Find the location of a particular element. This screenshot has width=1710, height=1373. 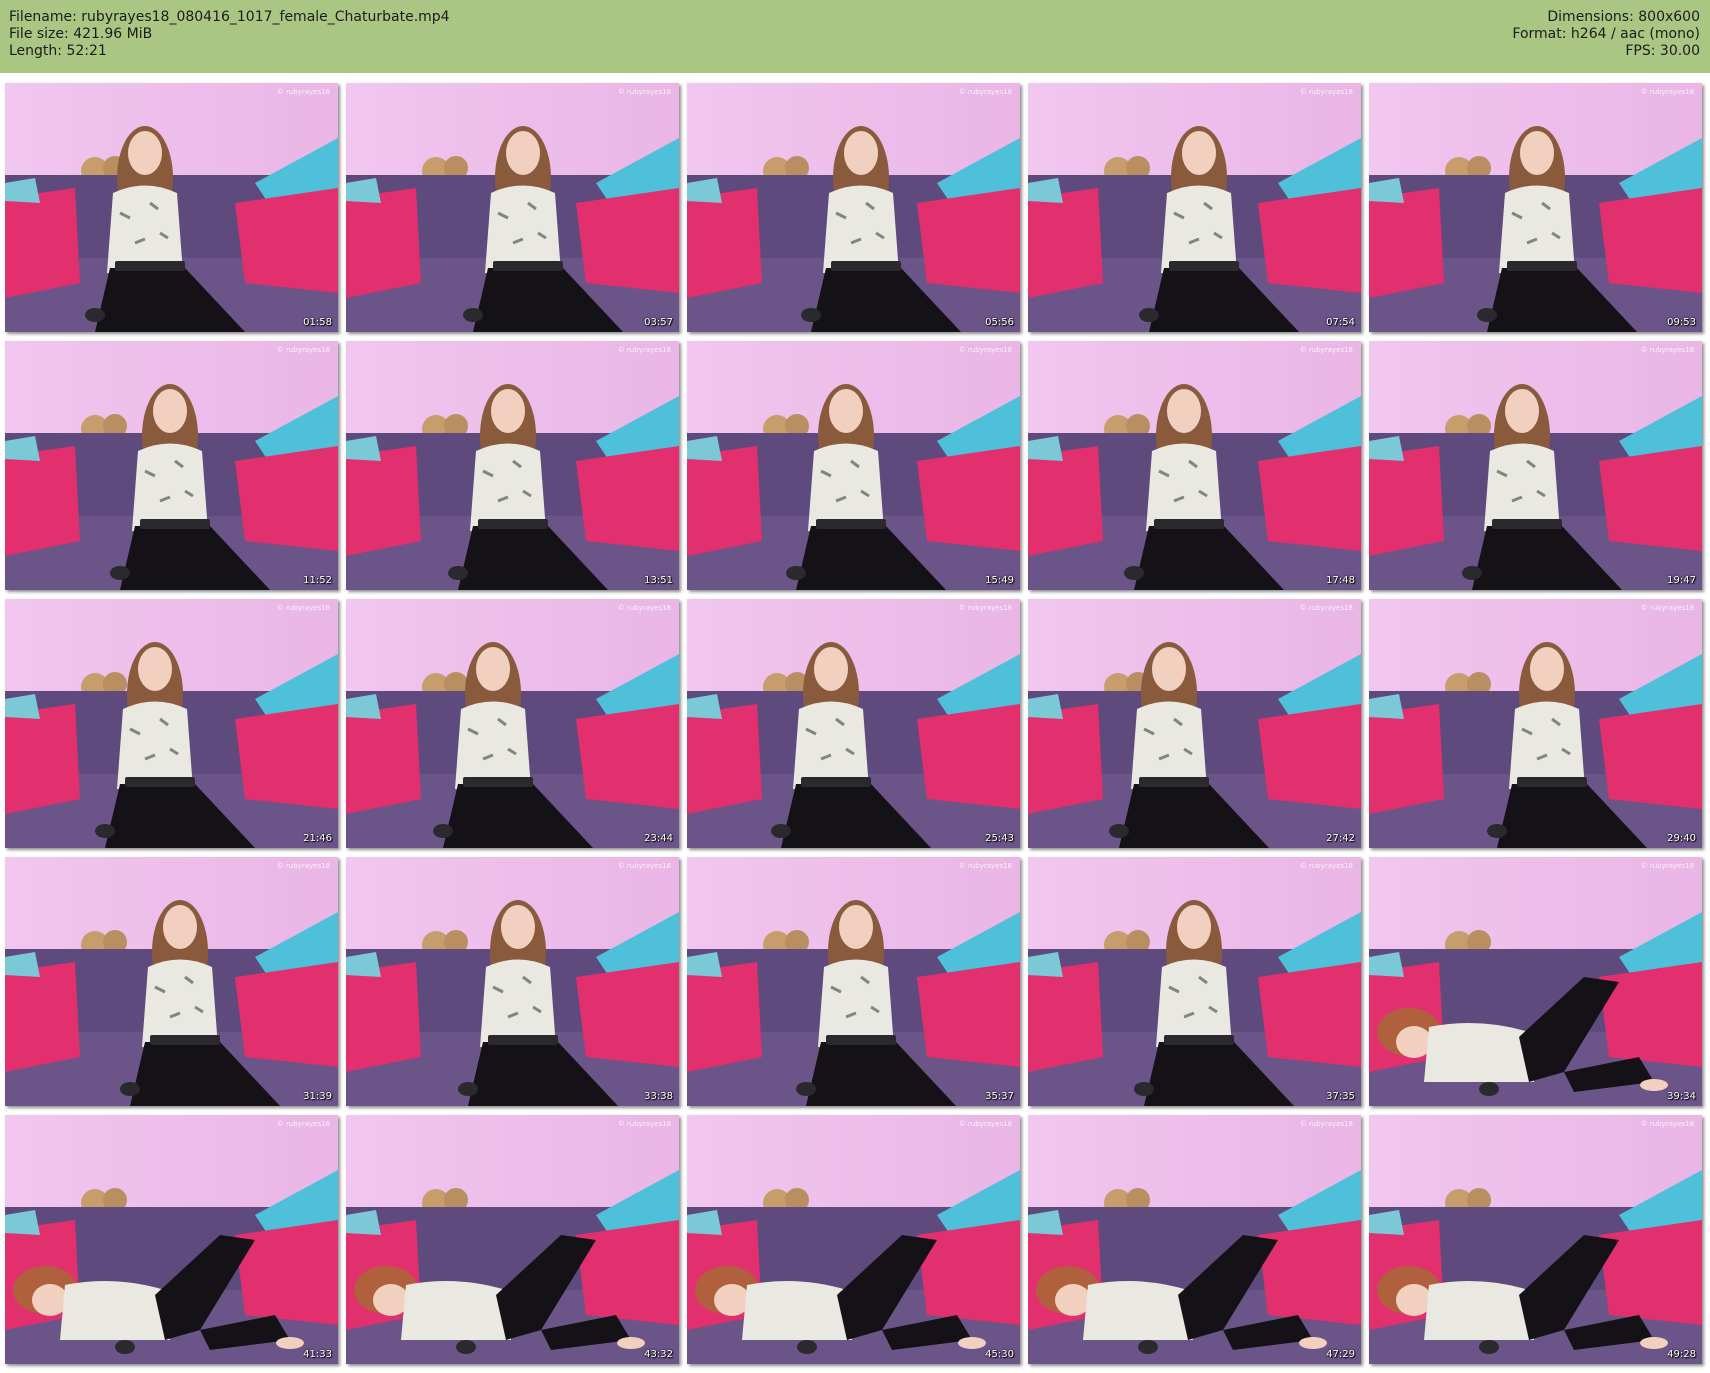

timestamp-label: 37:35 is located at coordinates (1340, 1096).